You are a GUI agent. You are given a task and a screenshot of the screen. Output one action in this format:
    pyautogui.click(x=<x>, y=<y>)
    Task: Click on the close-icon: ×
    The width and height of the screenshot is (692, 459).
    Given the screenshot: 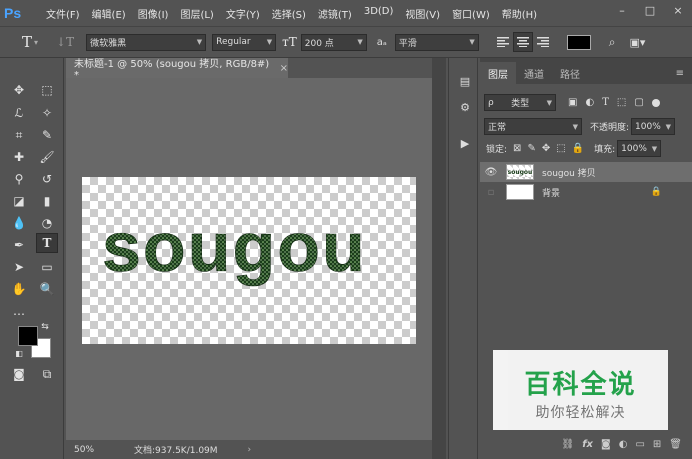 What is the action you would take?
    pyautogui.click(x=284, y=68)
    